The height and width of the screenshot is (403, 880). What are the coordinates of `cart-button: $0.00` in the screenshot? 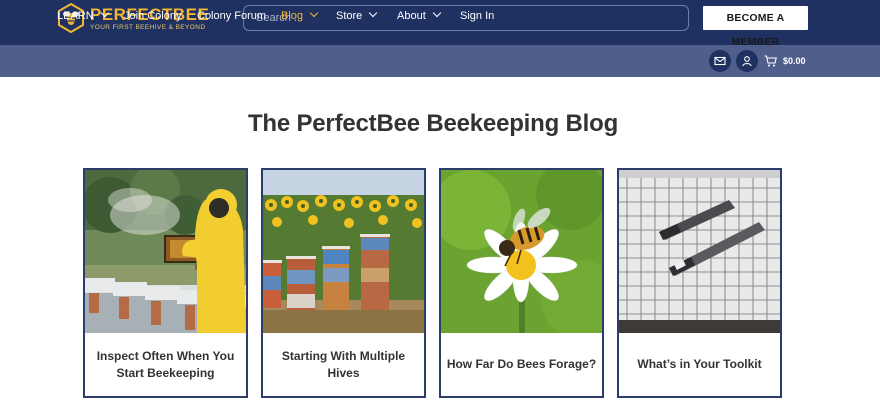 It's located at (785, 61).